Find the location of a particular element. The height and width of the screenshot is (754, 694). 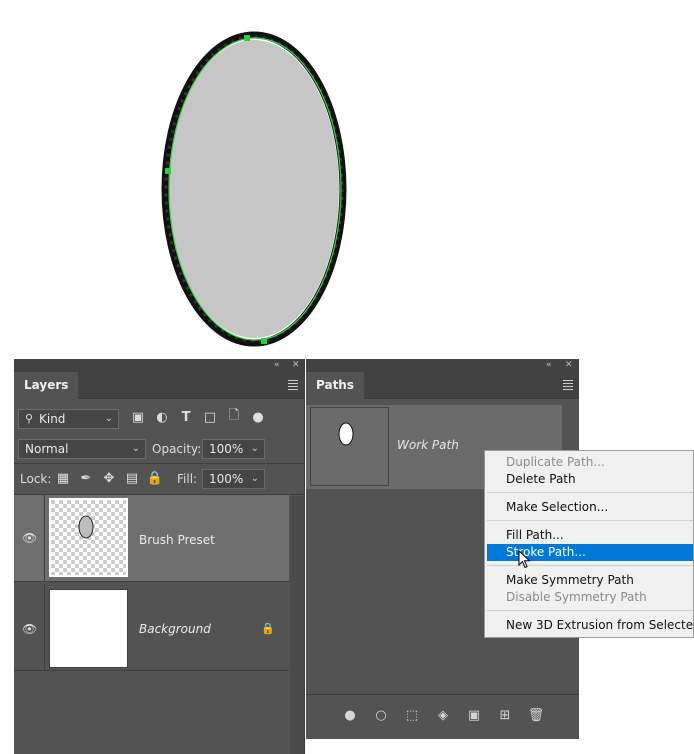

opacity-label: Opacity: is located at coordinates (177, 449).